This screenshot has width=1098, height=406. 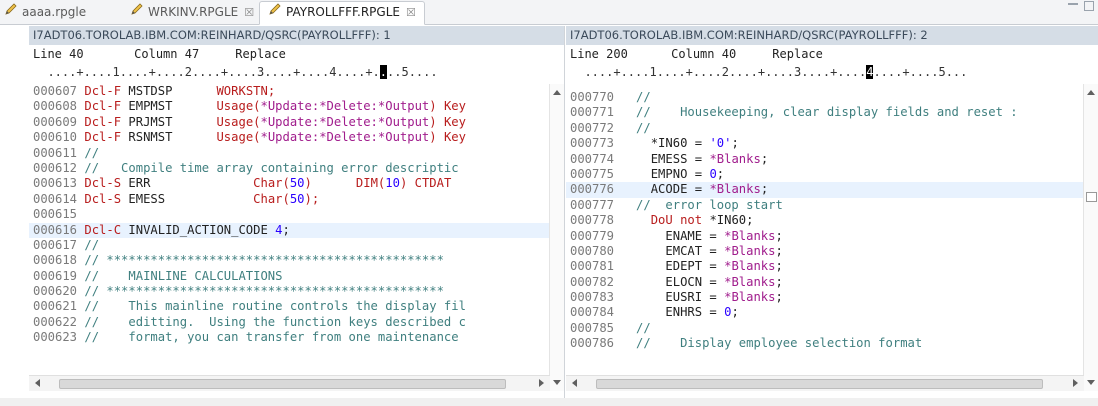 What do you see at coordinates (825, 143) in the screenshot?
I see `code-line: 000773 *IN60 = '0';` at bounding box center [825, 143].